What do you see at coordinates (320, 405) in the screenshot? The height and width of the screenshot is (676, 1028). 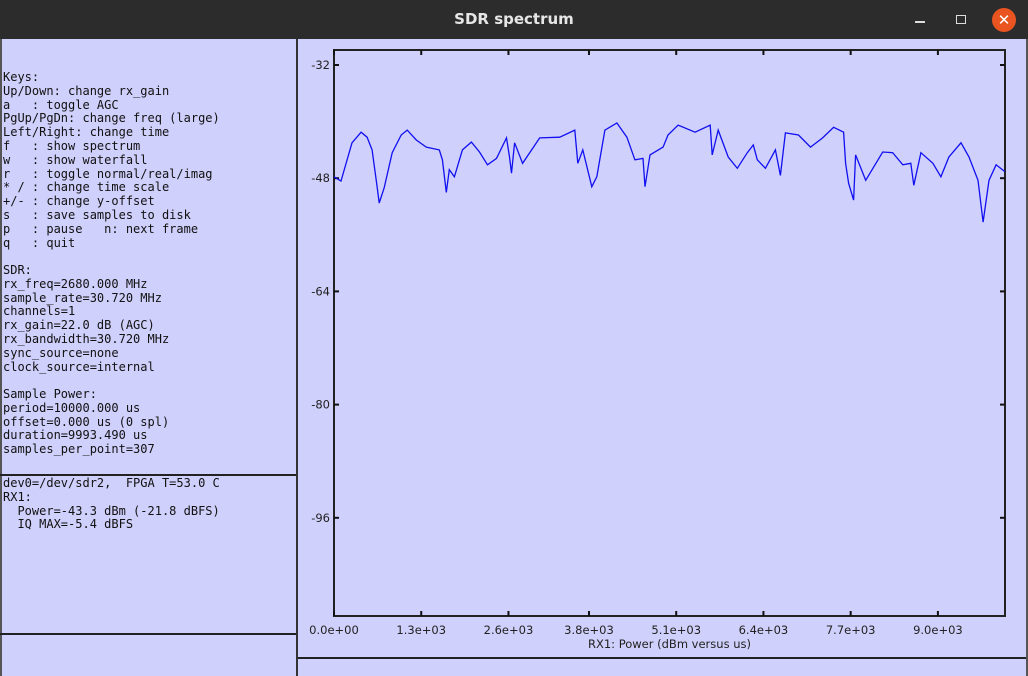 I see `y-tick-label: -80` at bounding box center [320, 405].